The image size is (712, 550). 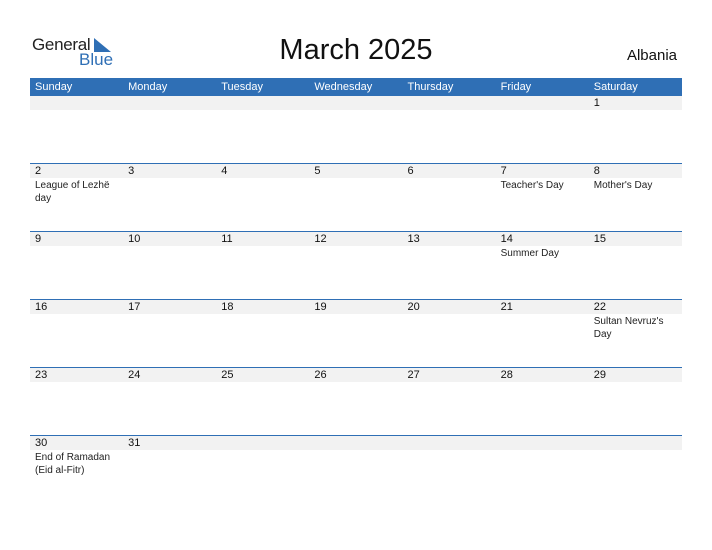 What do you see at coordinates (542, 375) in the screenshot?
I see `day-number: 28` at bounding box center [542, 375].